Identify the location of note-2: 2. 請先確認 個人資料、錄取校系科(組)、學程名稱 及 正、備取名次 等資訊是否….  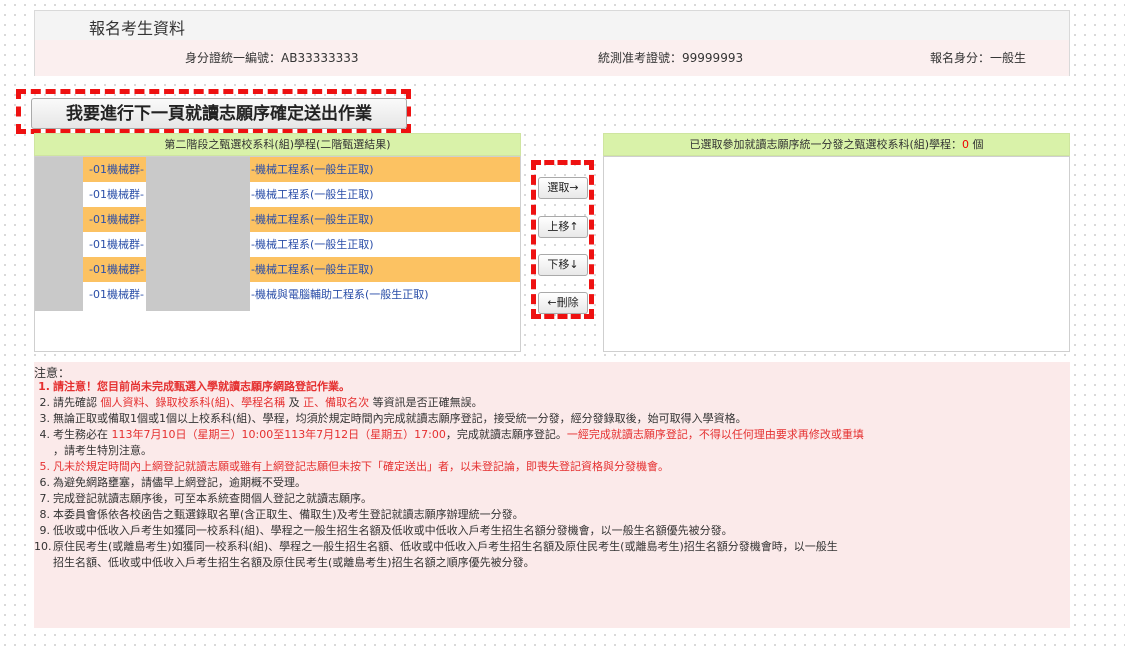
(261, 402).